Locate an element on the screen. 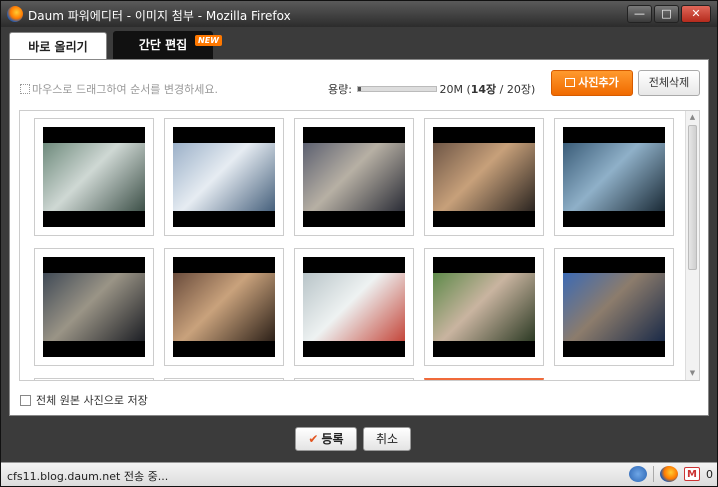 This screenshot has height=487, width=718. scrollbar: ▲ ▼ is located at coordinates (692, 245).